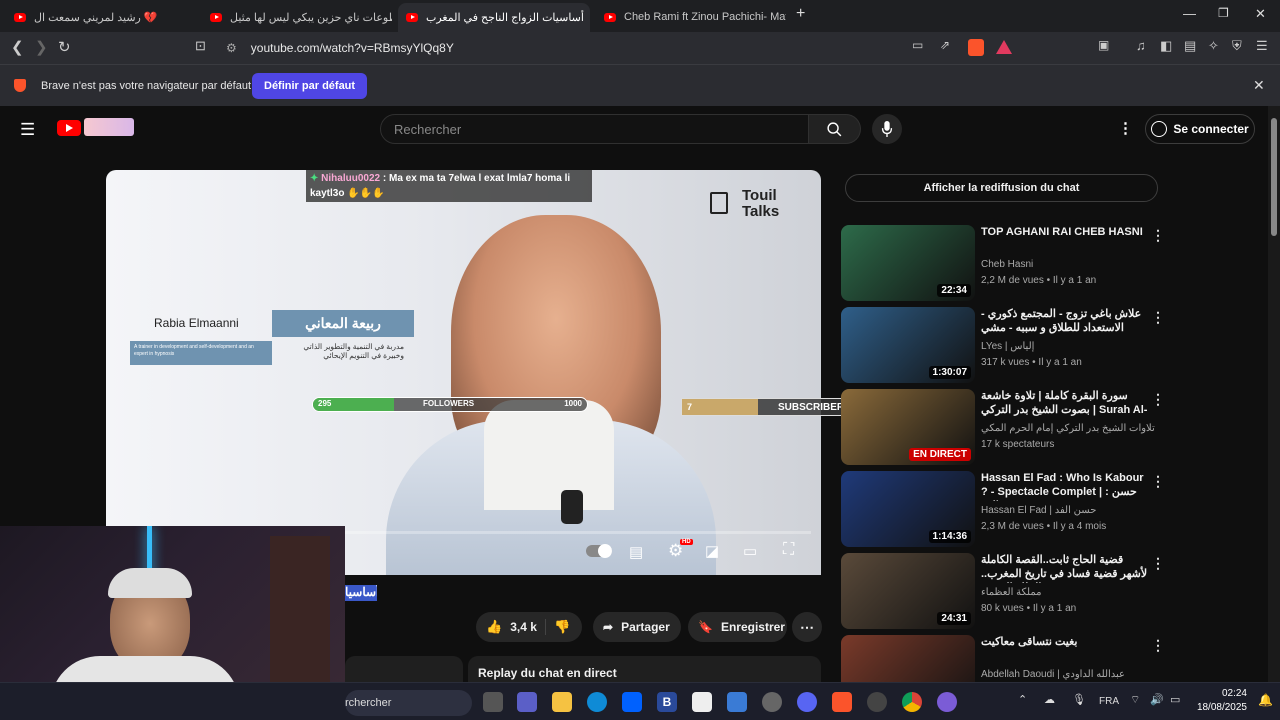  What do you see at coordinates (842, 702) in the screenshot?
I see `brave-browser-icon` at bounding box center [842, 702].